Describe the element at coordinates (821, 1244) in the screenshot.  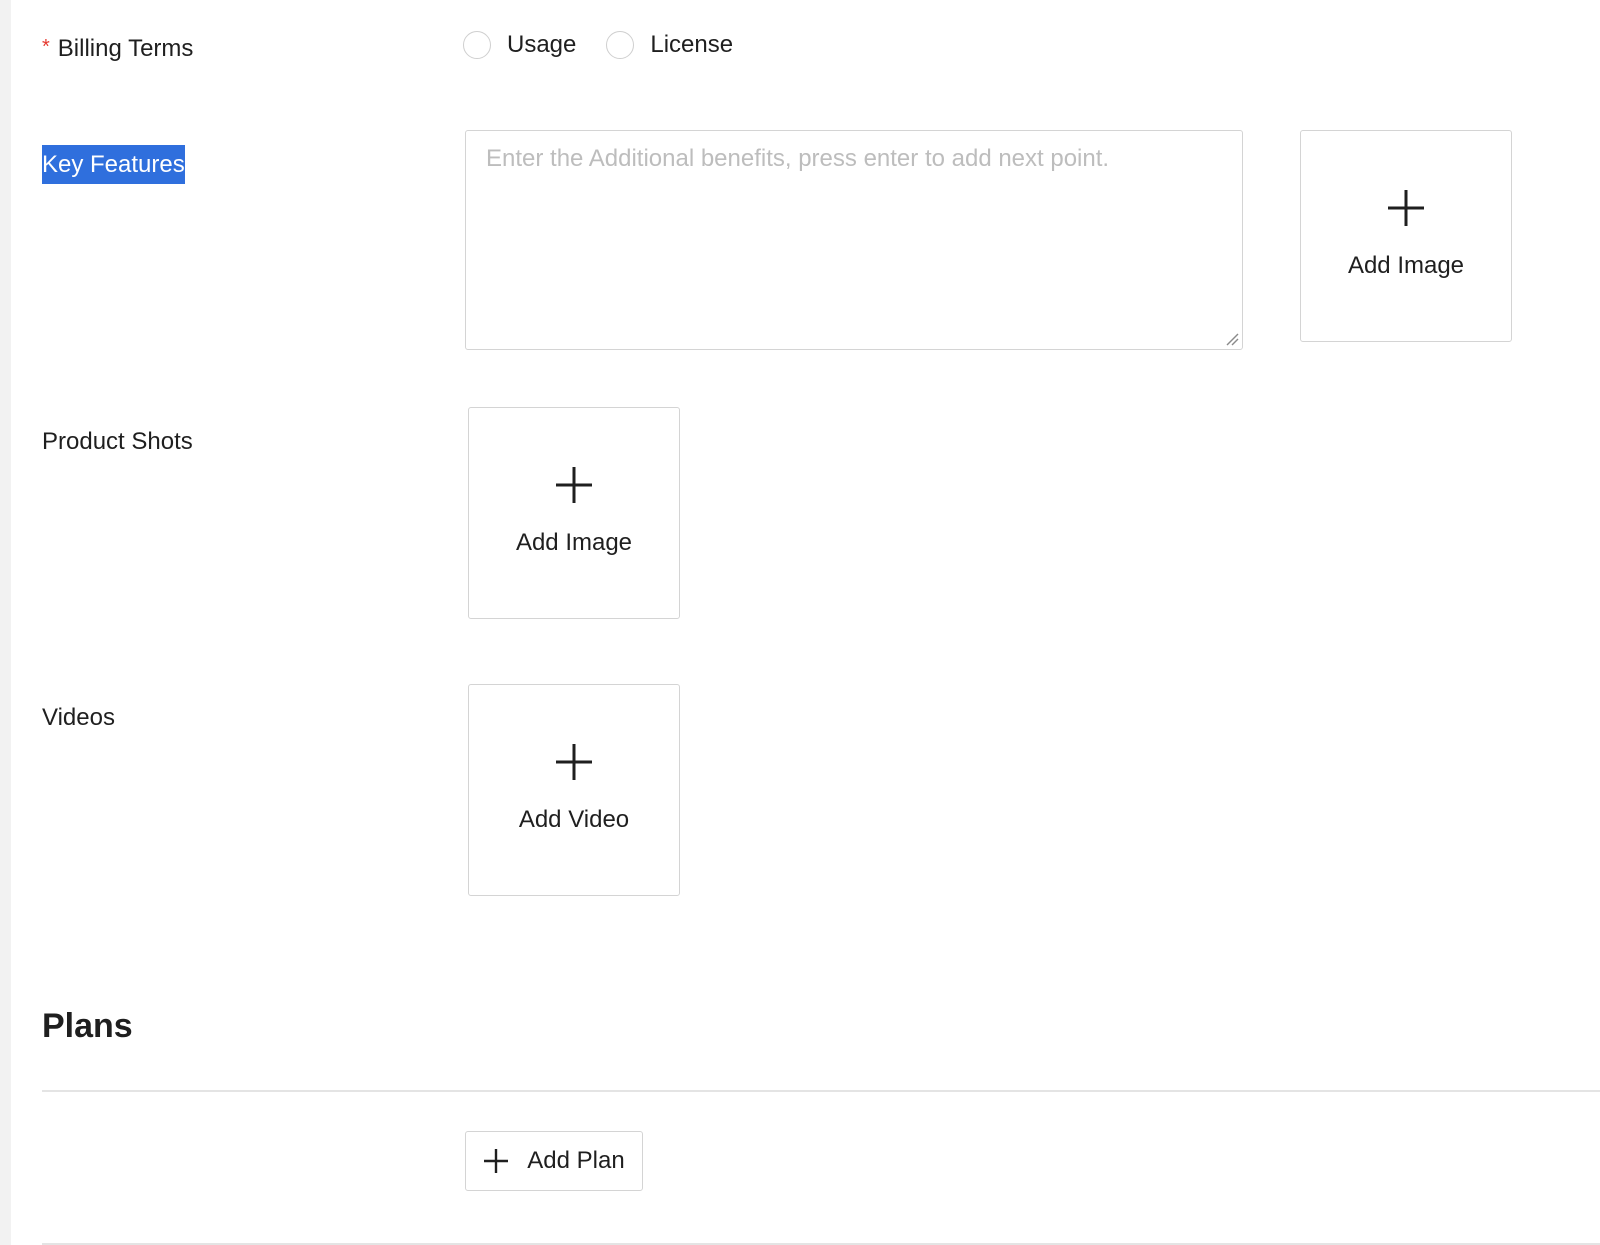
I see `plans-bottom-divider-line` at that location.